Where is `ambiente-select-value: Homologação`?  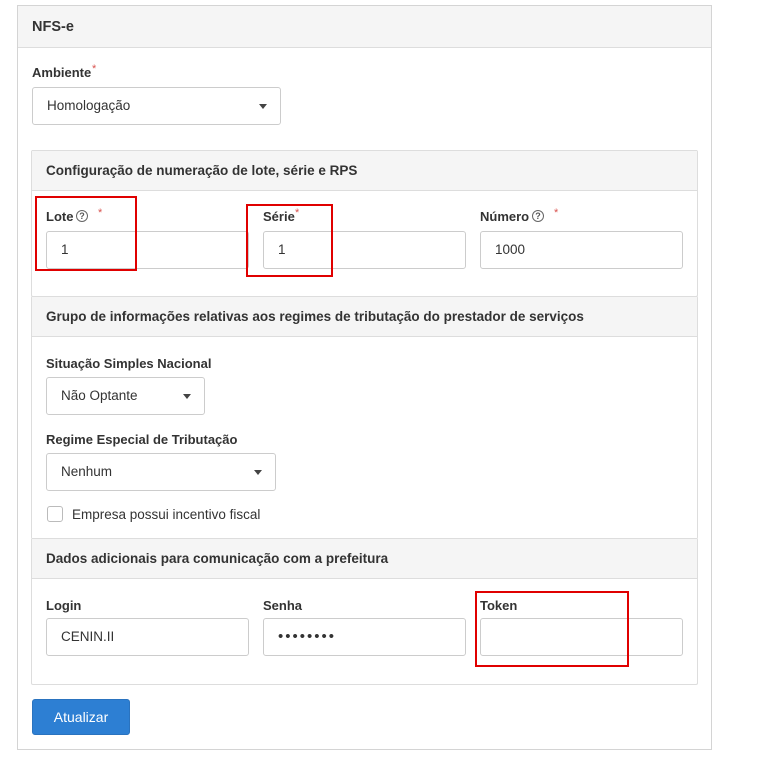
ambiente-select-value: Homologação is located at coordinates (89, 105).